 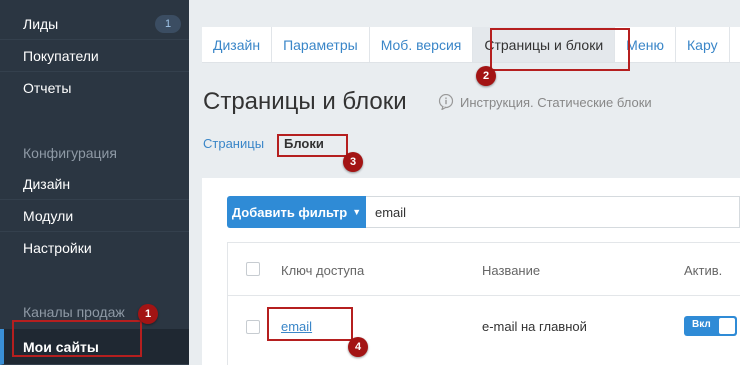 What do you see at coordinates (94, 216) in the screenshot?
I see `sidebar-item-modules: Модули` at bounding box center [94, 216].